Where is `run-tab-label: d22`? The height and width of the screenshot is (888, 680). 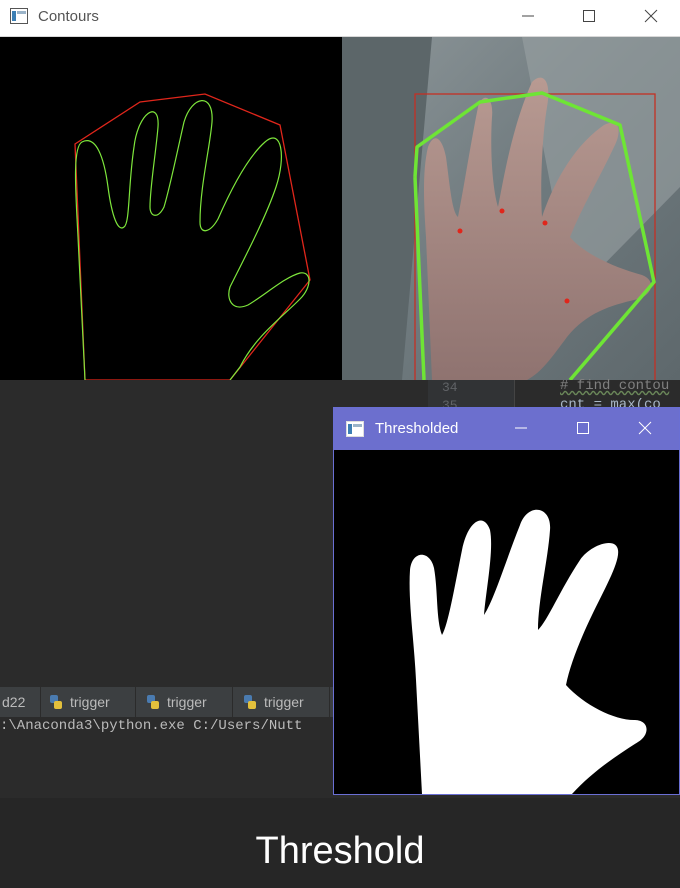 run-tab-label: d22 is located at coordinates (14, 702).